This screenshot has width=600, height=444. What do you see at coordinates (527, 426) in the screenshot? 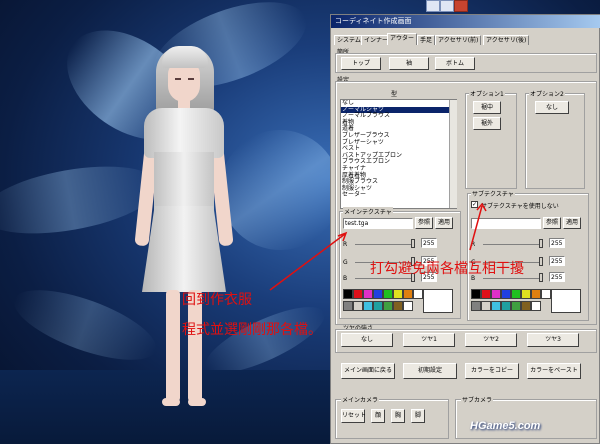
I see `watermark-suffix: .com` at bounding box center [527, 426].